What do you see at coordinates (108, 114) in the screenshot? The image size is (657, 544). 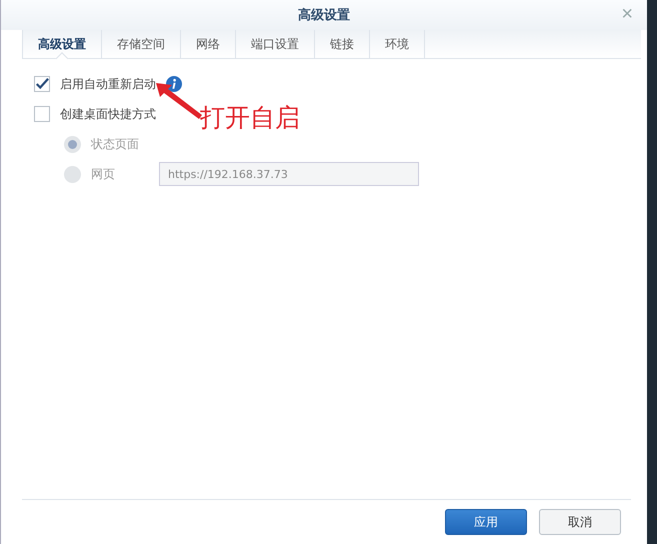 I see `option-label: 创建桌面快捷方式` at bounding box center [108, 114].